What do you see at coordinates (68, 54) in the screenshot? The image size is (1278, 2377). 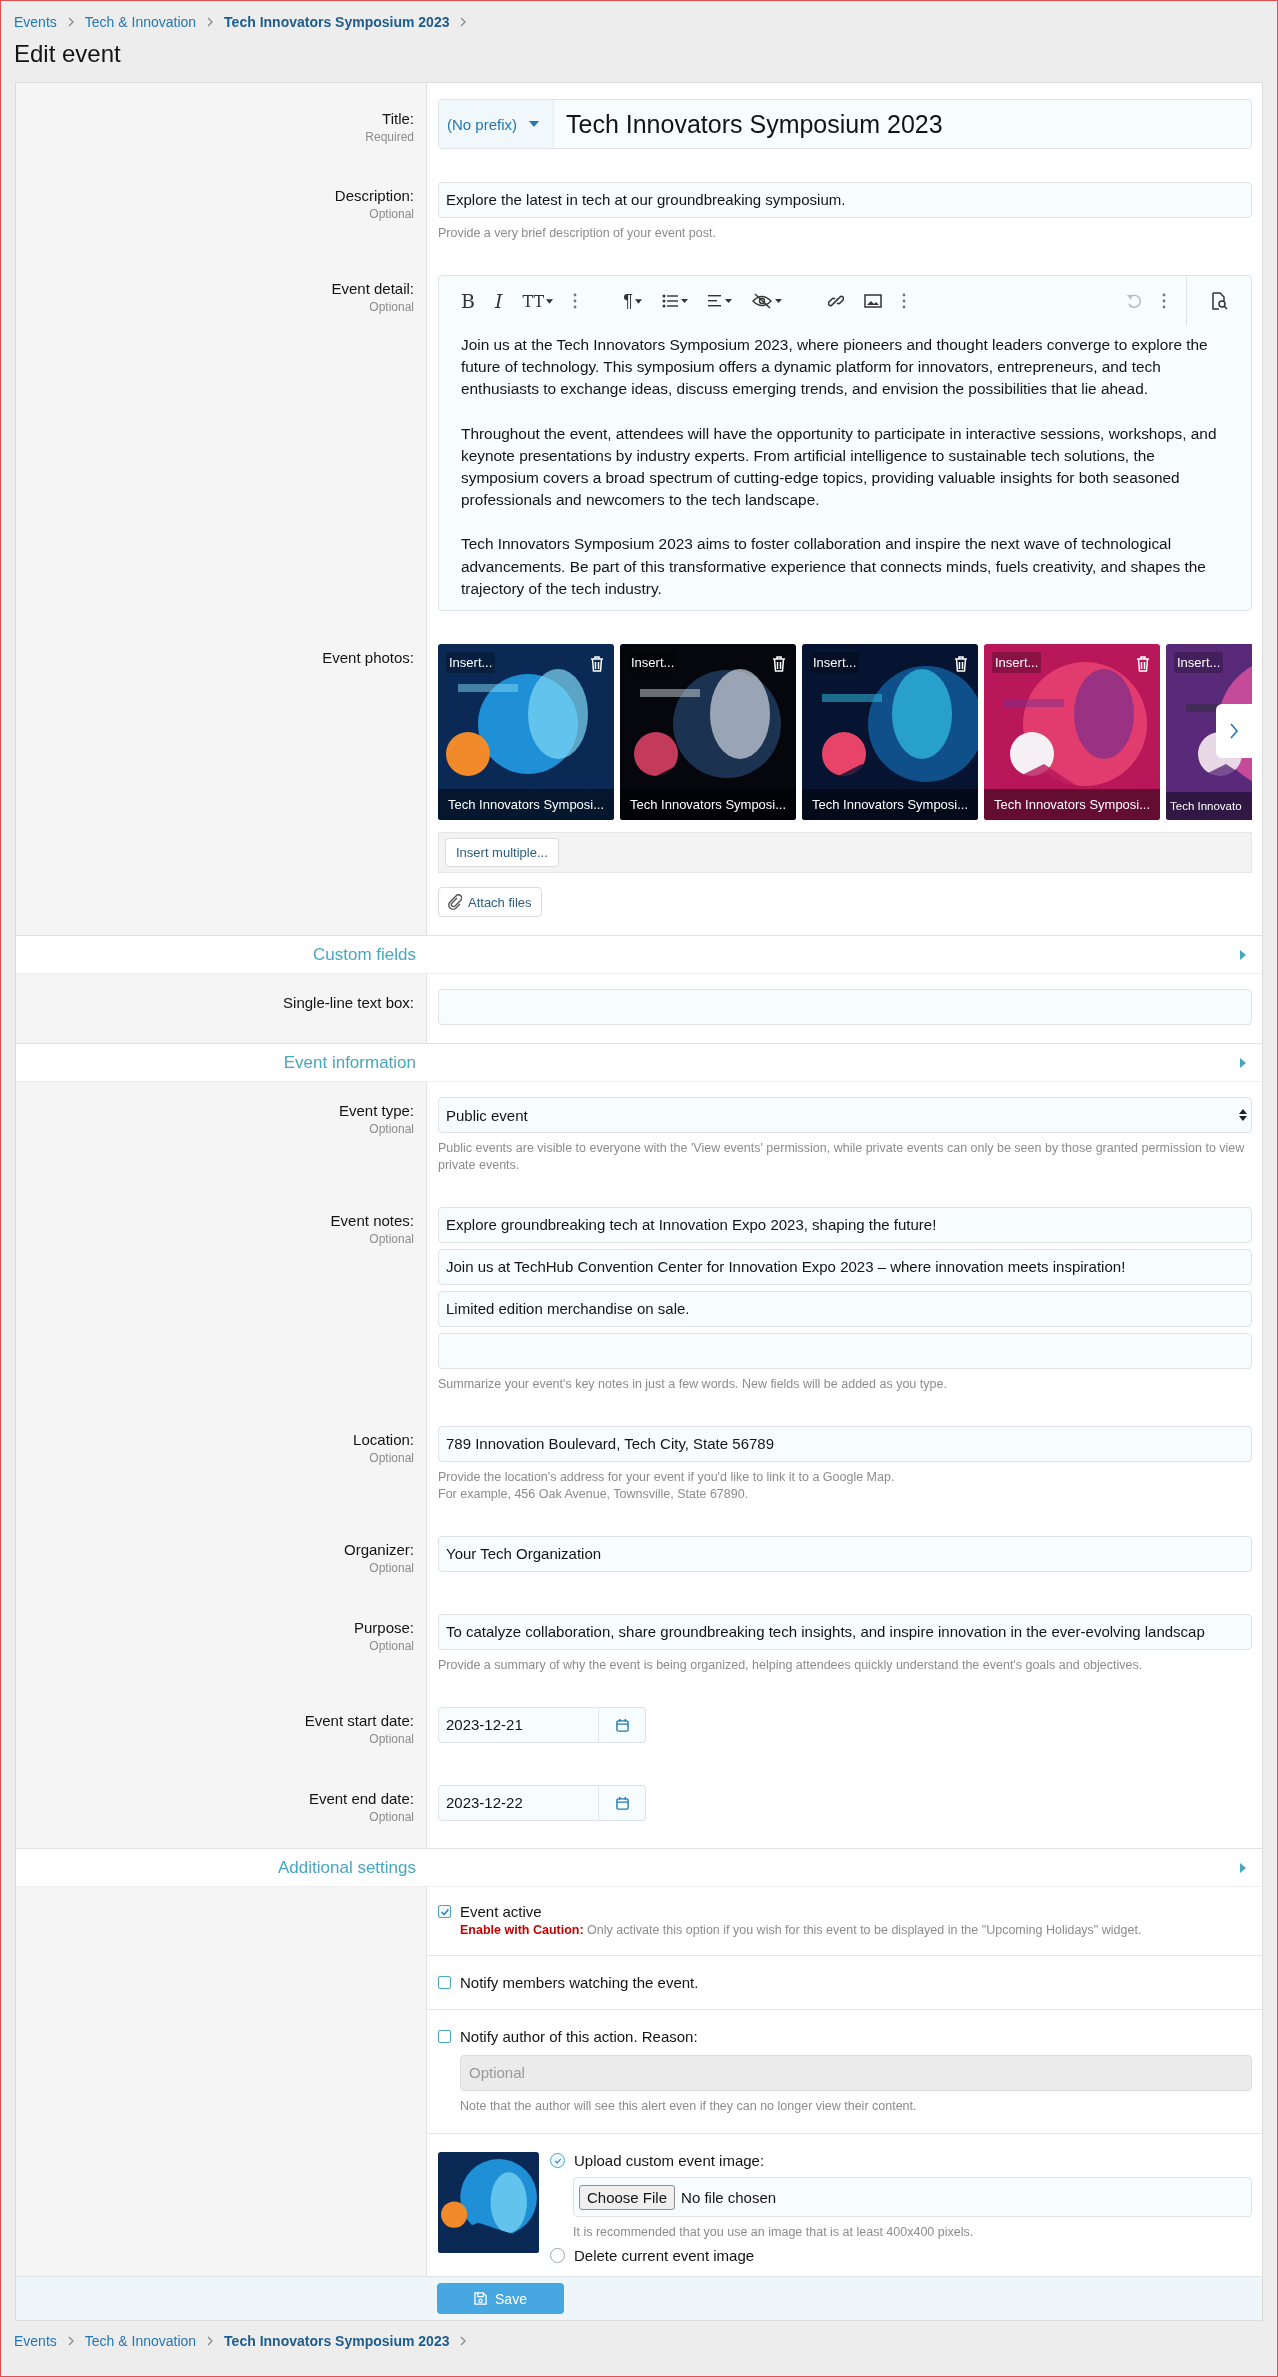 I see `page-title: Edit event` at bounding box center [68, 54].